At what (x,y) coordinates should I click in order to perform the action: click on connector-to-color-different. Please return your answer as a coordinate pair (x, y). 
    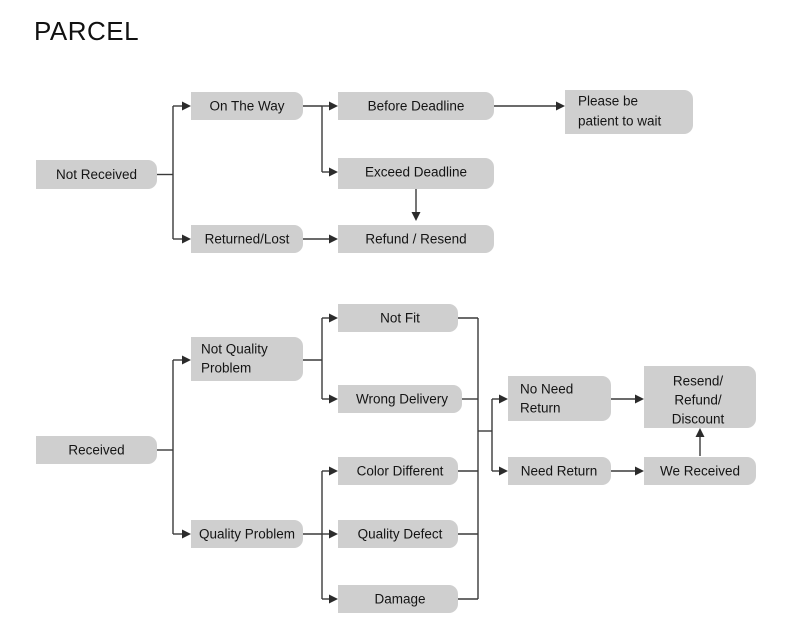
    Looking at the image, I should click on (330, 471).